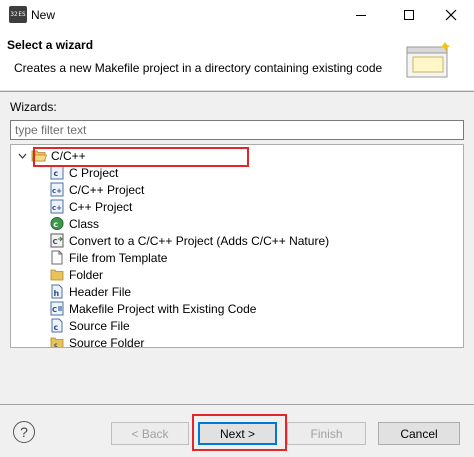 This screenshot has width=474, height=457. Describe the element at coordinates (84, 223) in the screenshot. I see `tree-item-label: Class` at that location.